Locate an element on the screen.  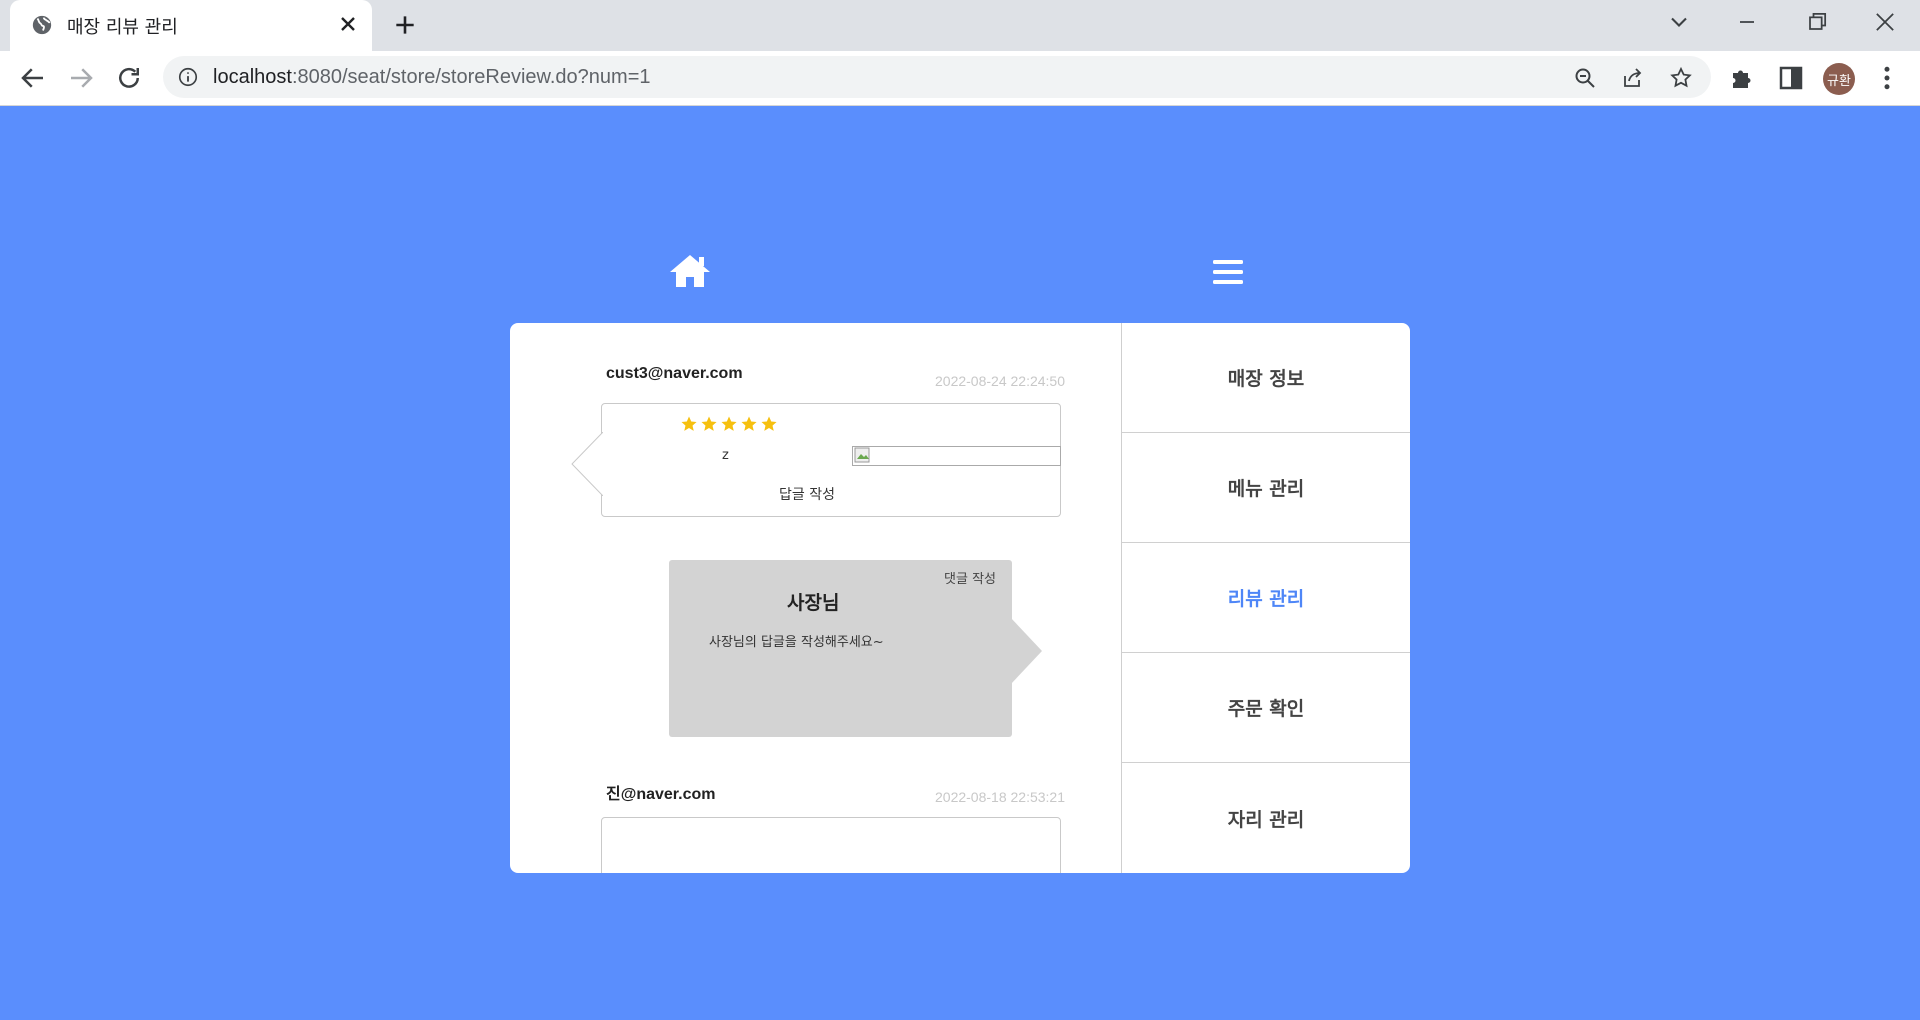
owner-box-pointer is located at coordinates (1026, 651).